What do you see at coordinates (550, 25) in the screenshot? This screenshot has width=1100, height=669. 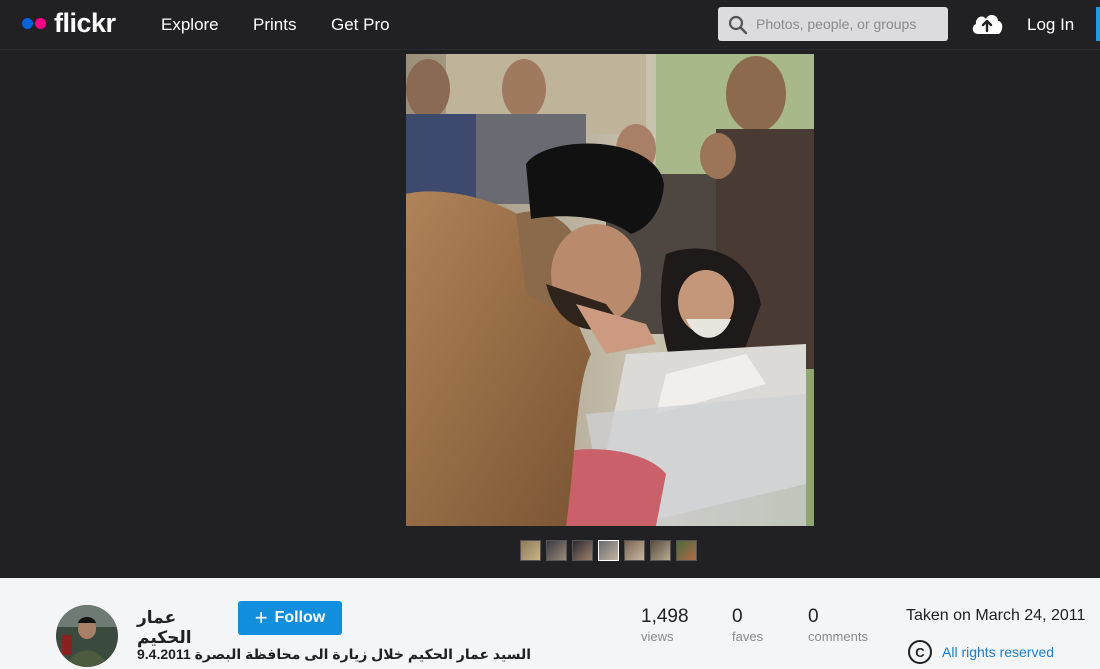 I see `top-nav: flickr Explore Prints Get Pro Log In` at bounding box center [550, 25].